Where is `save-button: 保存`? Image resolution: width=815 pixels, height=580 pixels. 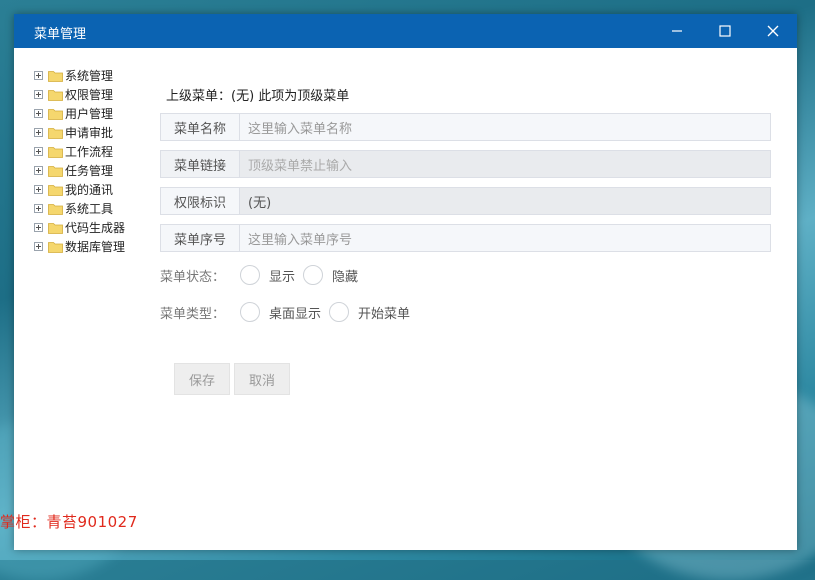 save-button: 保存 is located at coordinates (202, 379).